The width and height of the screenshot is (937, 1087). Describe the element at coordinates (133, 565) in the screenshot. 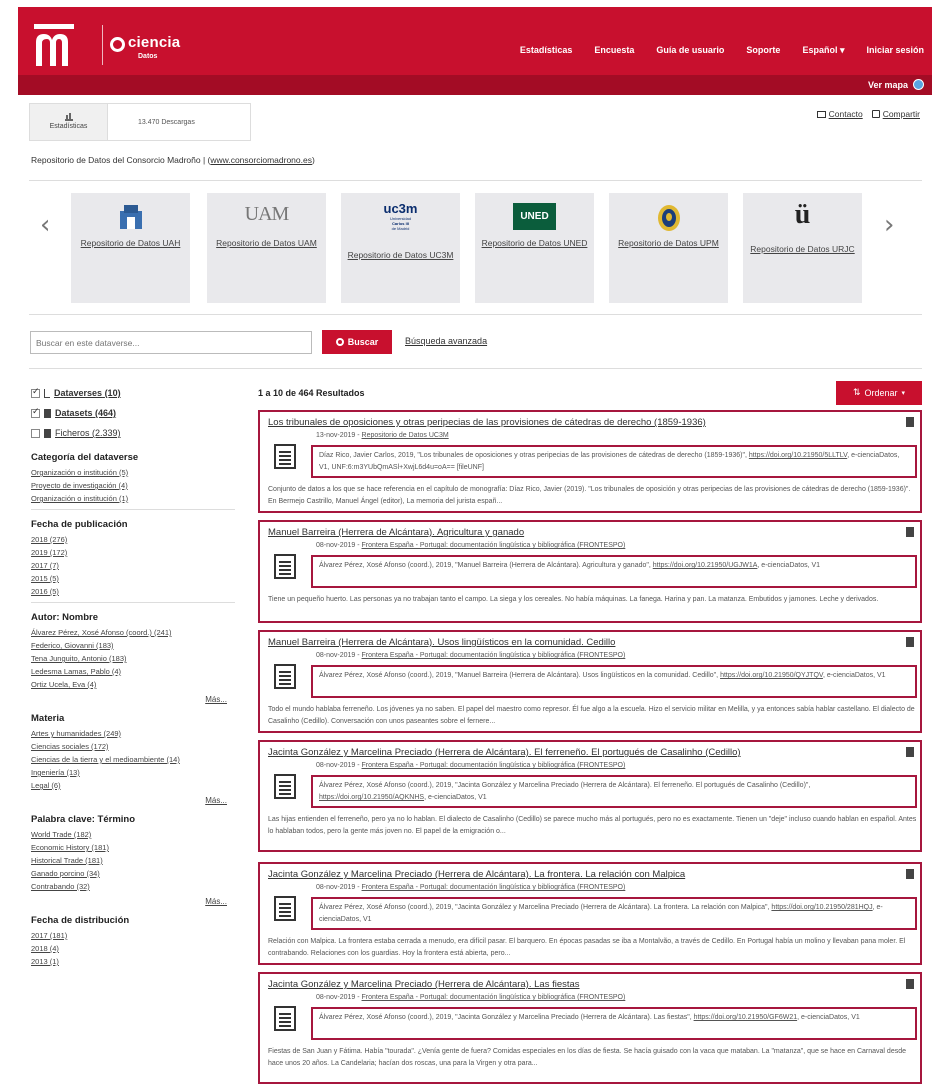

I see `facet-item: 2017 (7)` at that location.